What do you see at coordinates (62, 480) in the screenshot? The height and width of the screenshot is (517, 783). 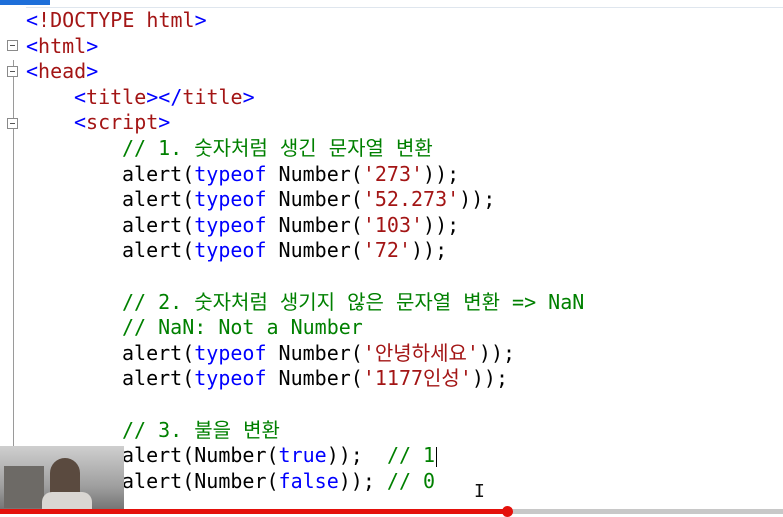 I see `webcam-overlay` at bounding box center [62, 480].